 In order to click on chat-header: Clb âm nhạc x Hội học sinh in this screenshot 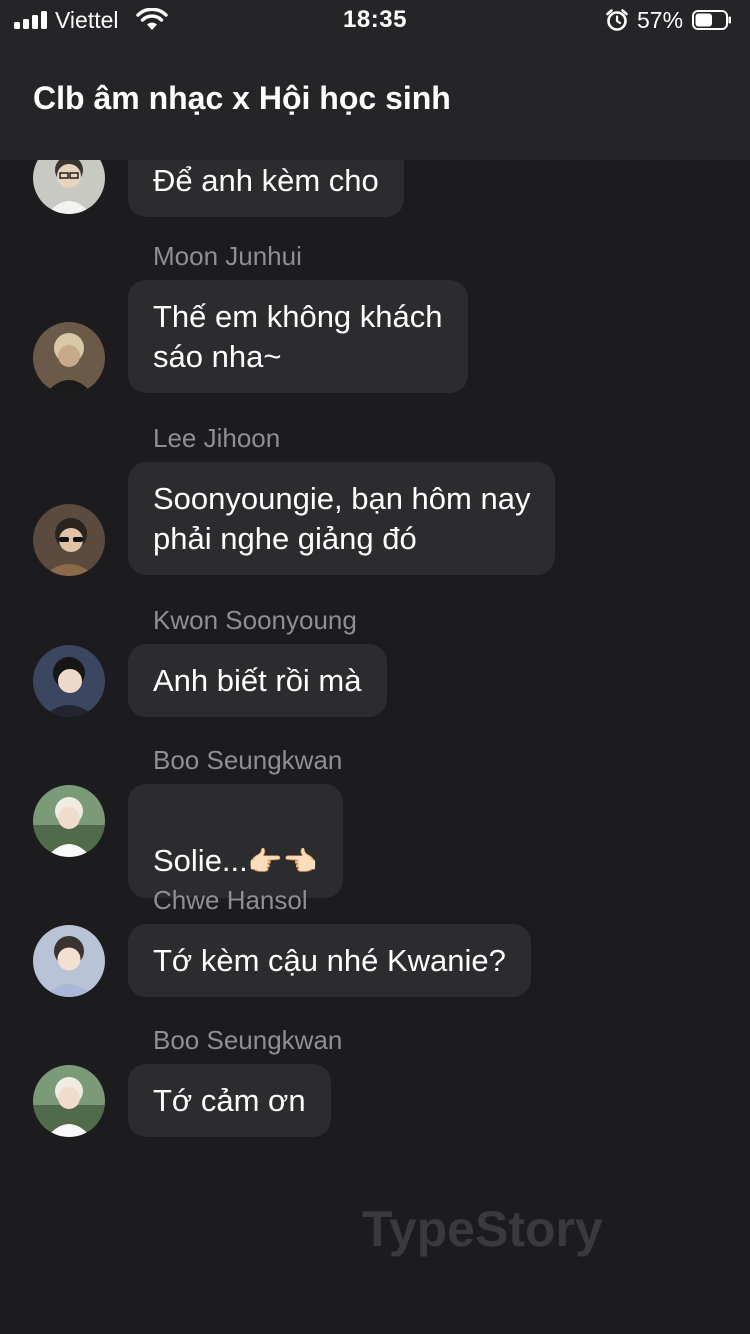, I will do `click(375, 100)`.